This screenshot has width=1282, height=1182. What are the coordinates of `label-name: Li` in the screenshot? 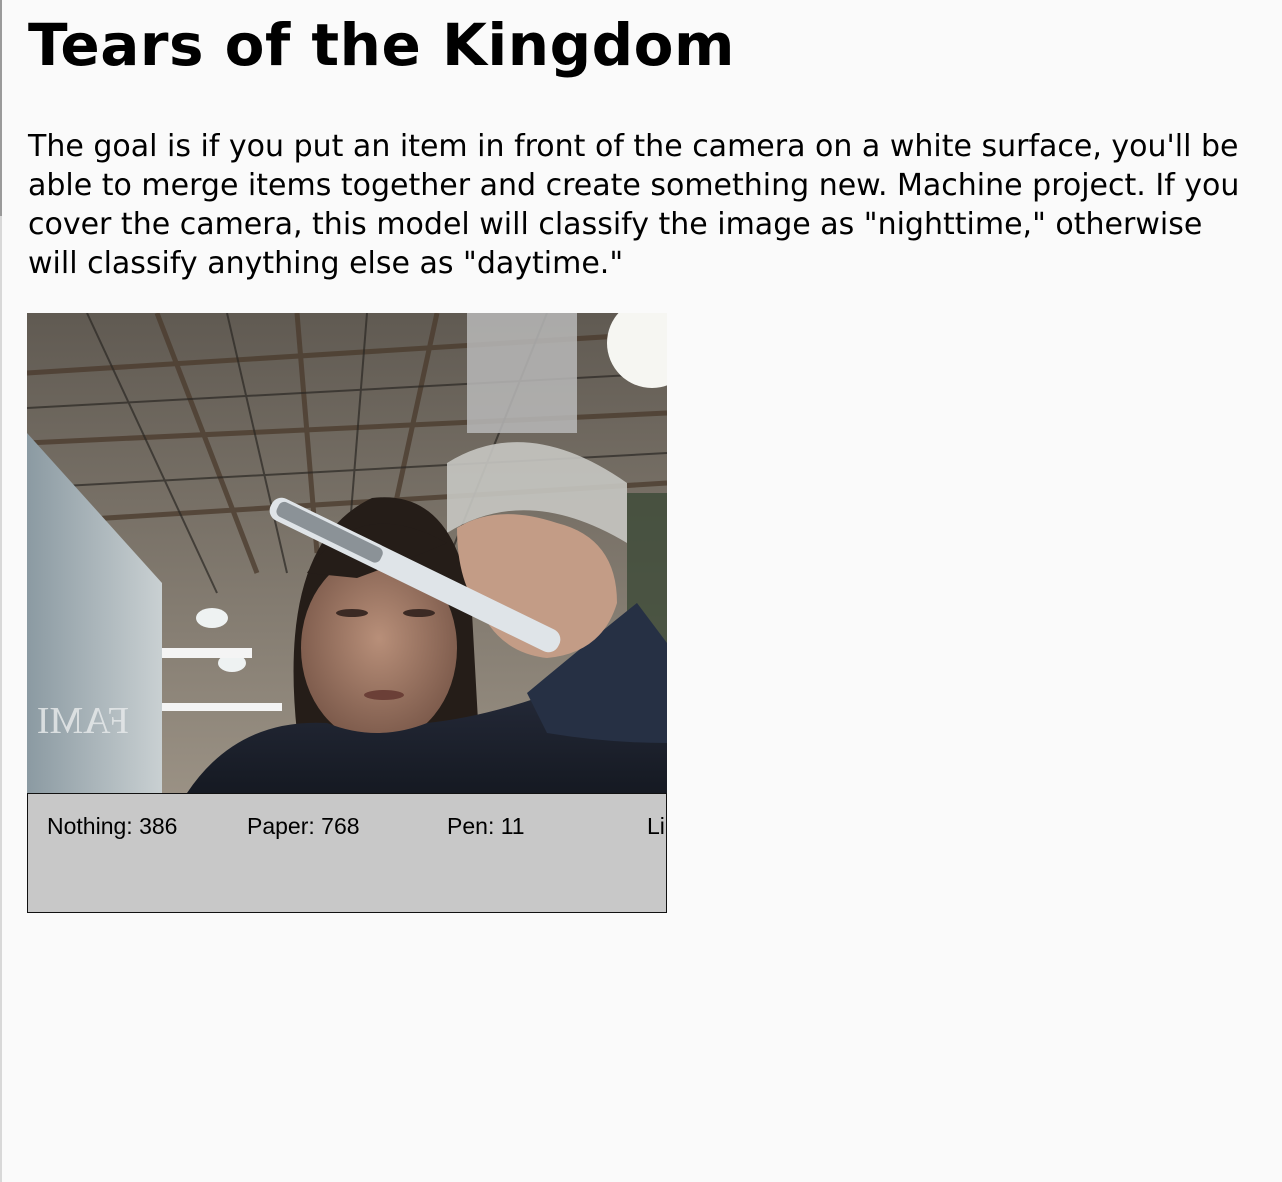 It's located at (656, 826).